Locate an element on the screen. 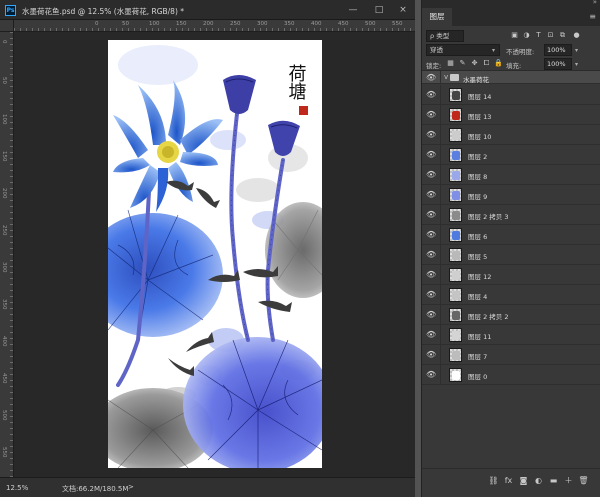 The height and width of the screenshot is (497, 600). vertical-ruler: 0 50 100 150 200 250 300 350 400 450 500 550 is located at coordinates (7, 254).